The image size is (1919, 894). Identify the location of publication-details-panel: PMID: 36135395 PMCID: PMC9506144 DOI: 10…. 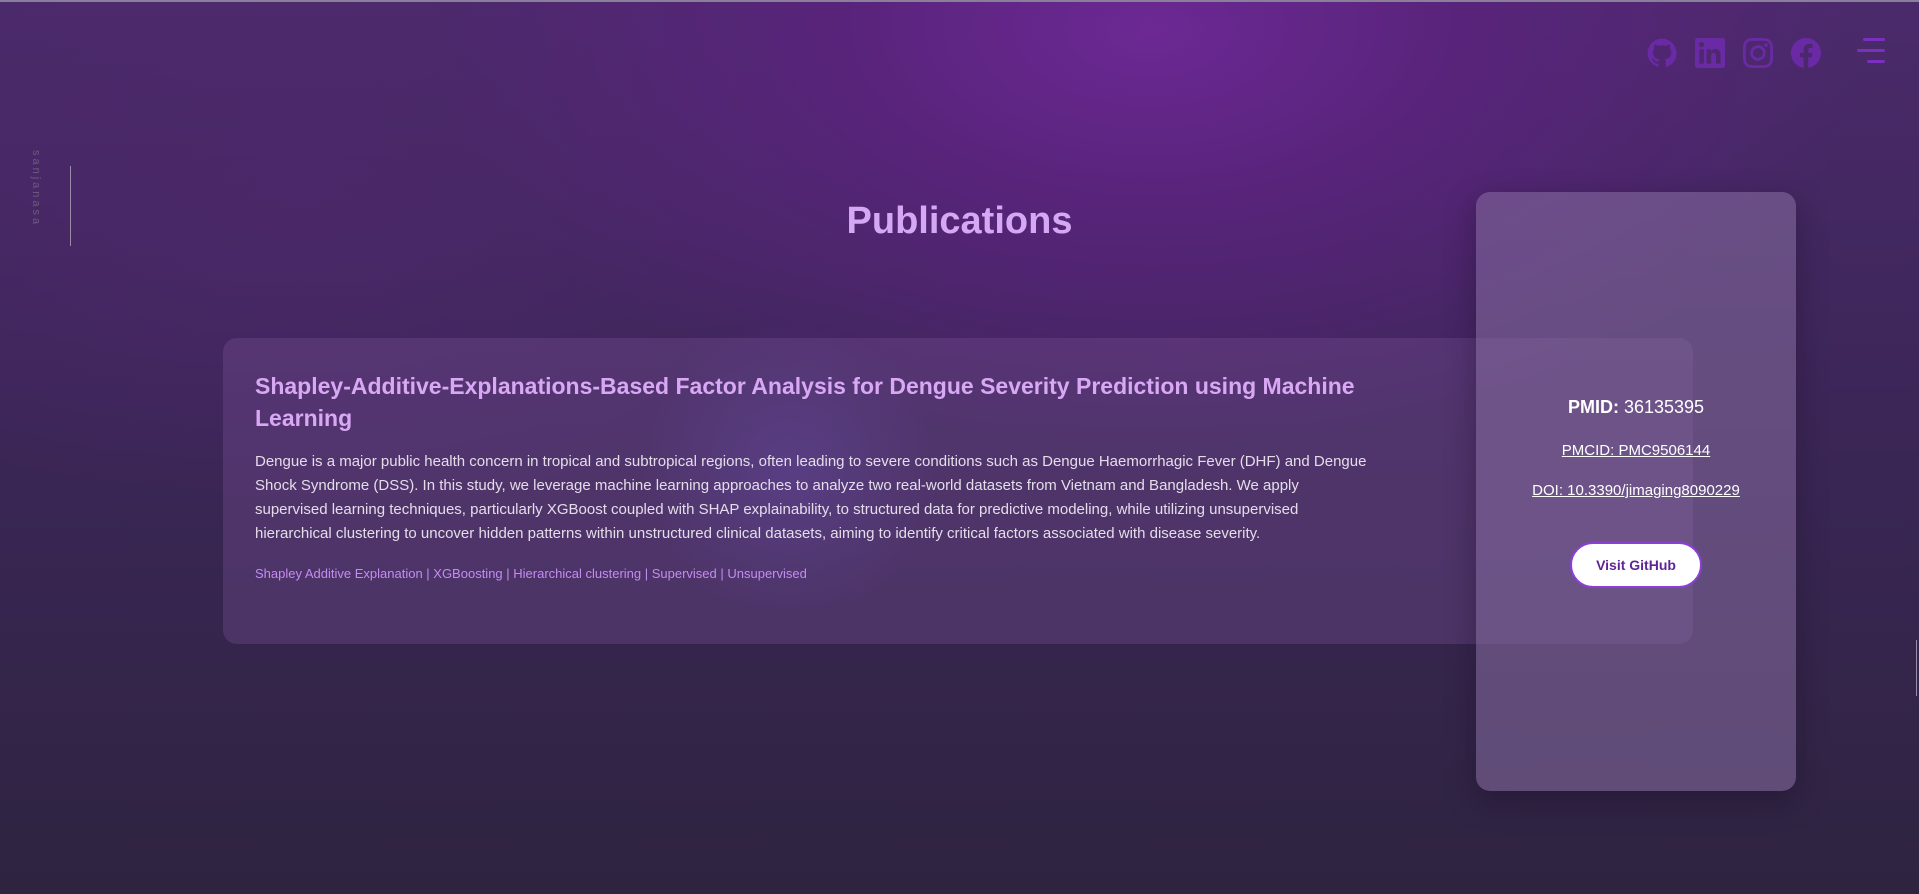
(1636, 491).